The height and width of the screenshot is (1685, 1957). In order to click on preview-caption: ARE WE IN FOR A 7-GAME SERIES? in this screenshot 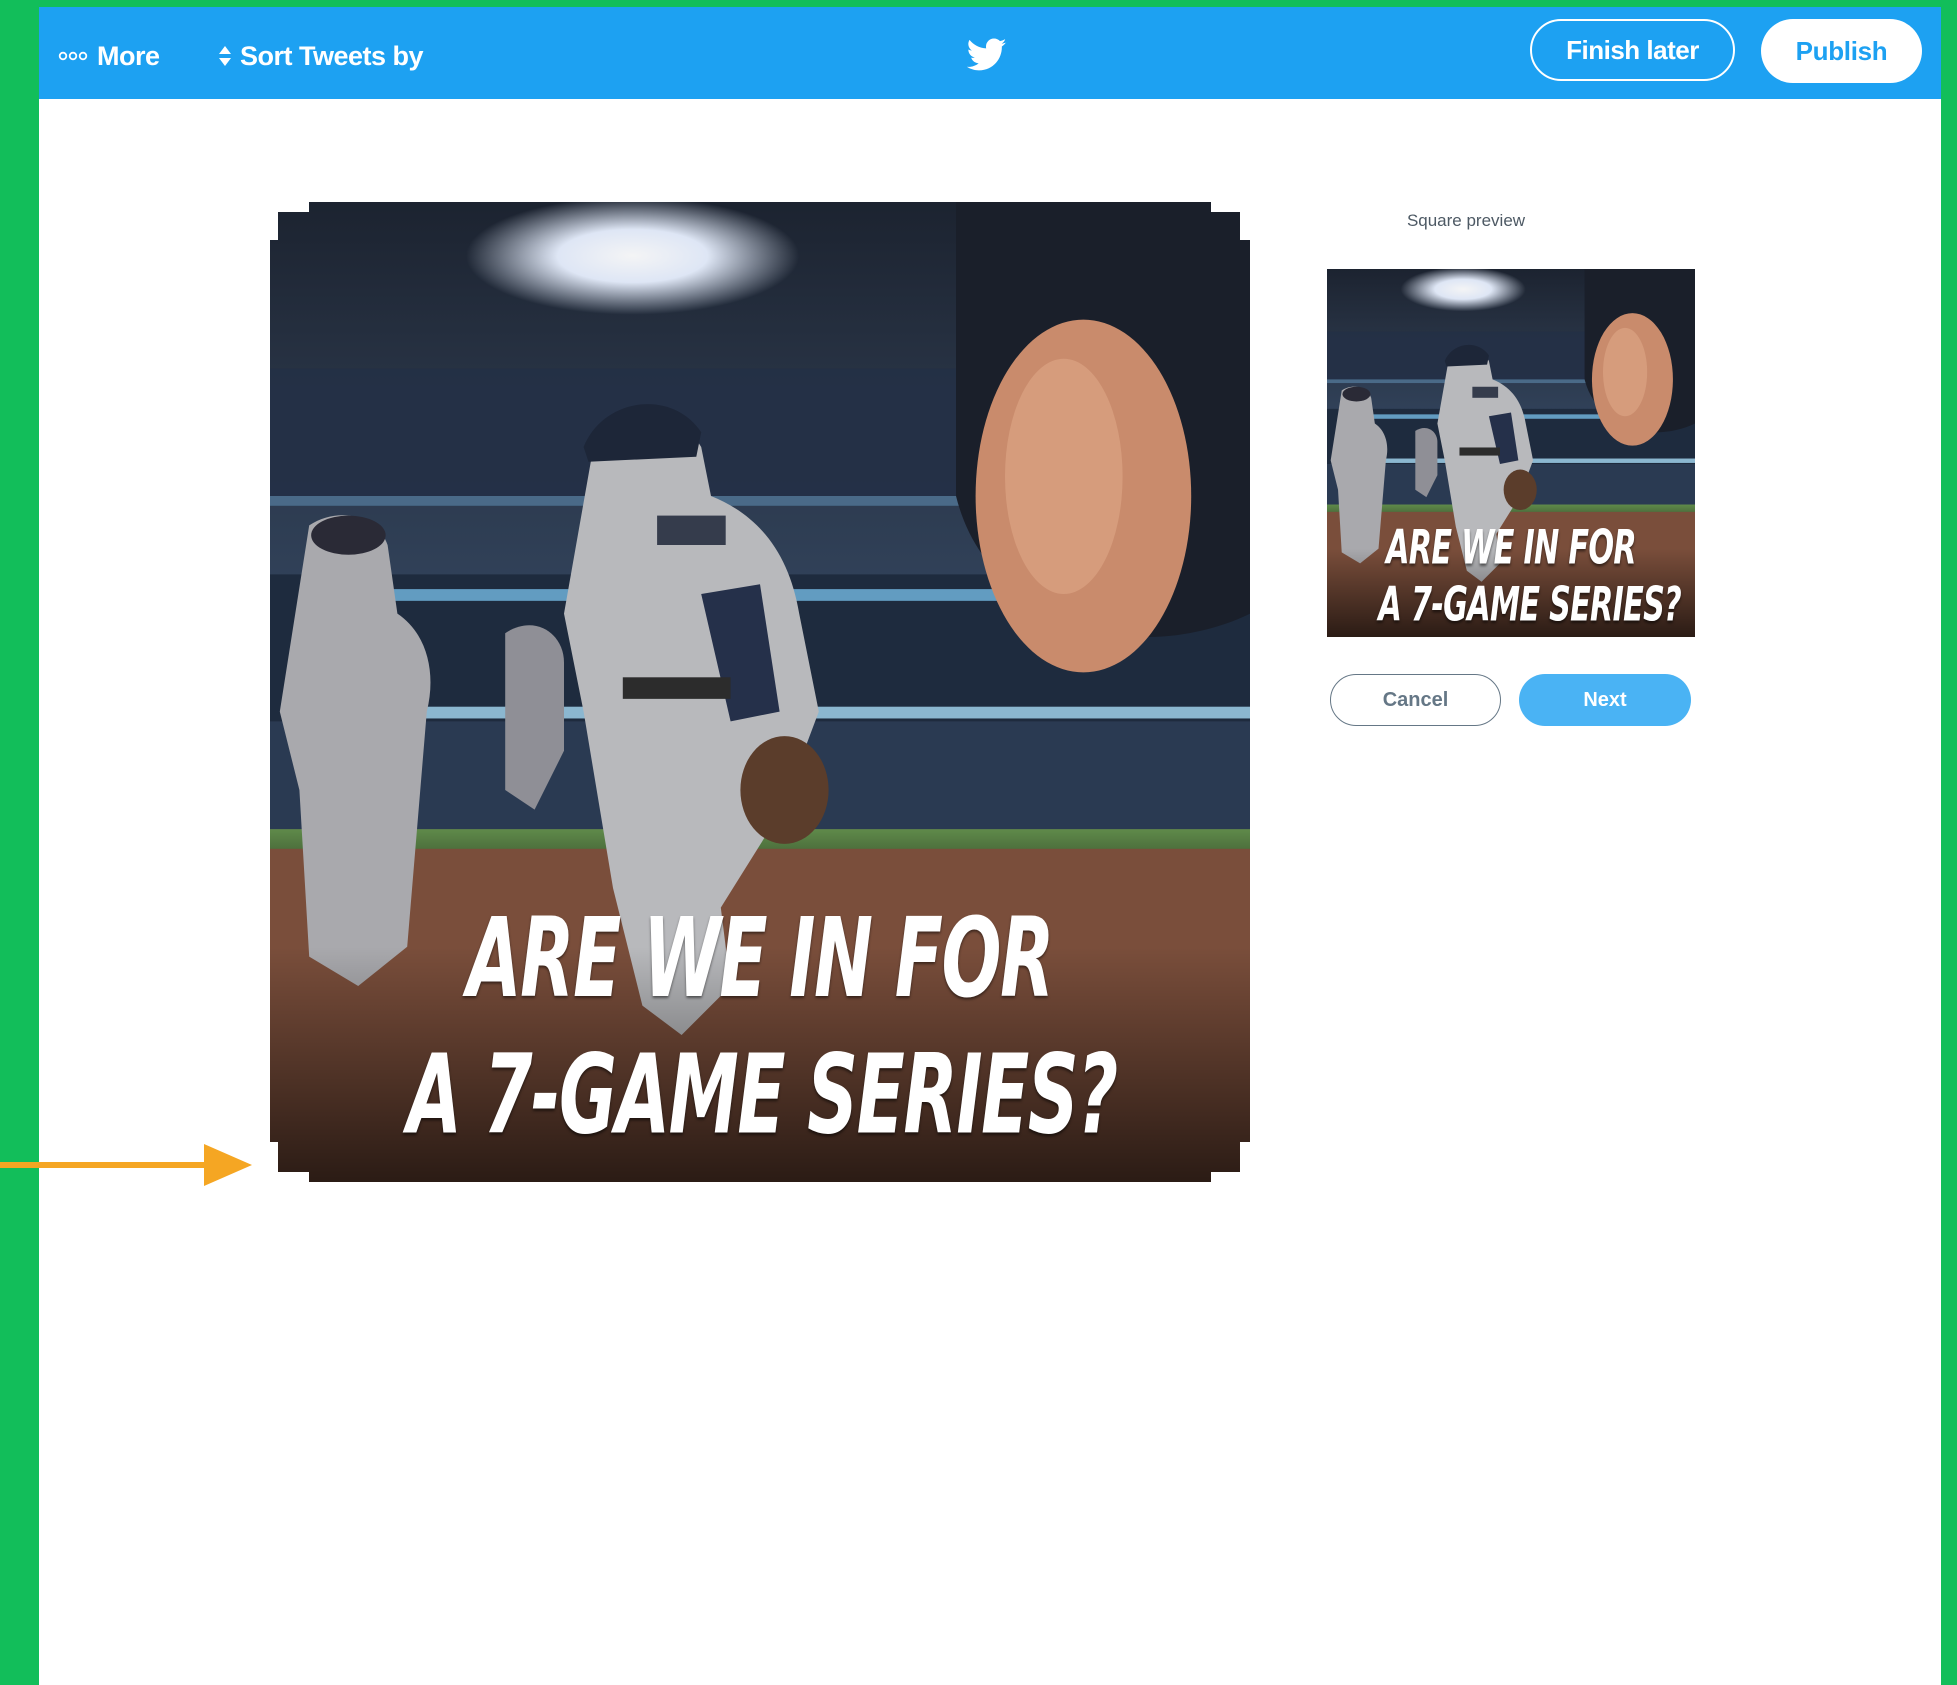, I will do `click(1530, 576)`.